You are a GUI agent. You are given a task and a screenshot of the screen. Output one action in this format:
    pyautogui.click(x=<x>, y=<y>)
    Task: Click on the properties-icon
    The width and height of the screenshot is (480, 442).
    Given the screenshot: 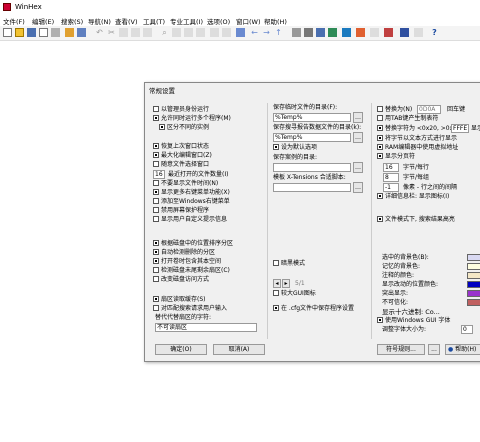 What is the action you would take?
    pyautogui.click(x=55, y=32)
    